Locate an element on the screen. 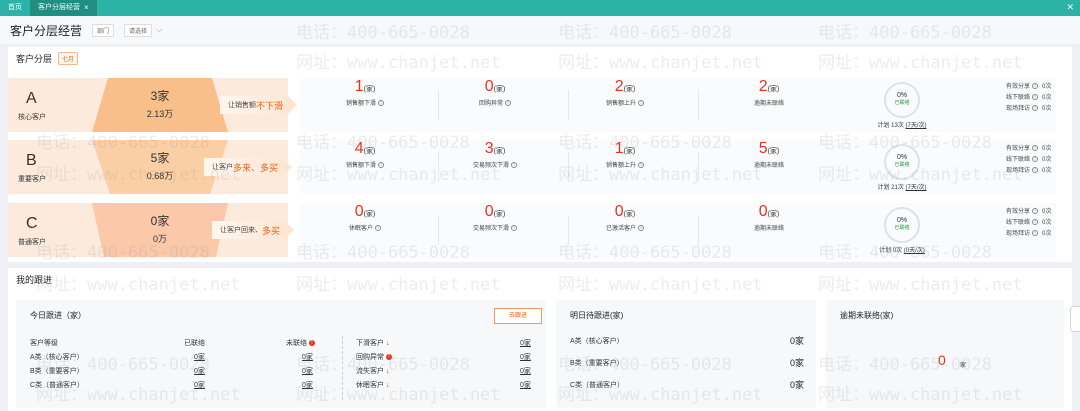 The image size is (1080, 411). go-follow-button: 去跟进 is located at coordinates (518, 316).